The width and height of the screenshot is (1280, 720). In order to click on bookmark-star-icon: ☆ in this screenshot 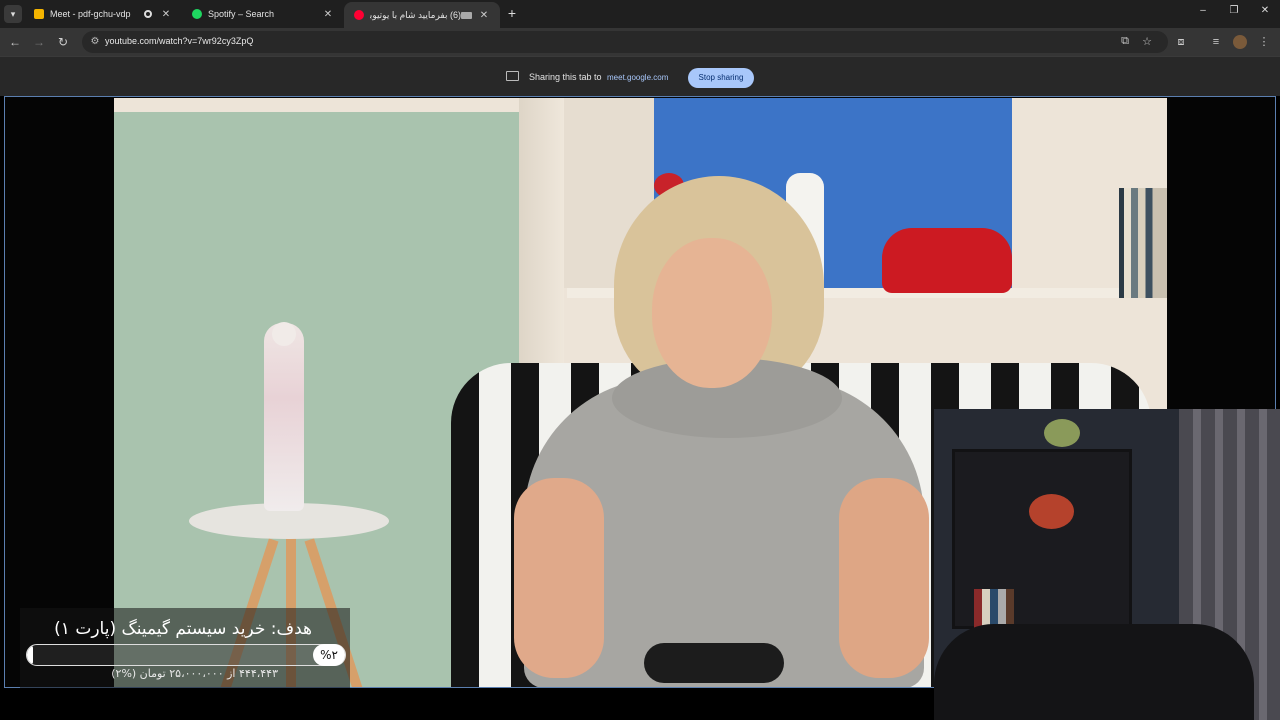, I will do `click(1147, 41)`.